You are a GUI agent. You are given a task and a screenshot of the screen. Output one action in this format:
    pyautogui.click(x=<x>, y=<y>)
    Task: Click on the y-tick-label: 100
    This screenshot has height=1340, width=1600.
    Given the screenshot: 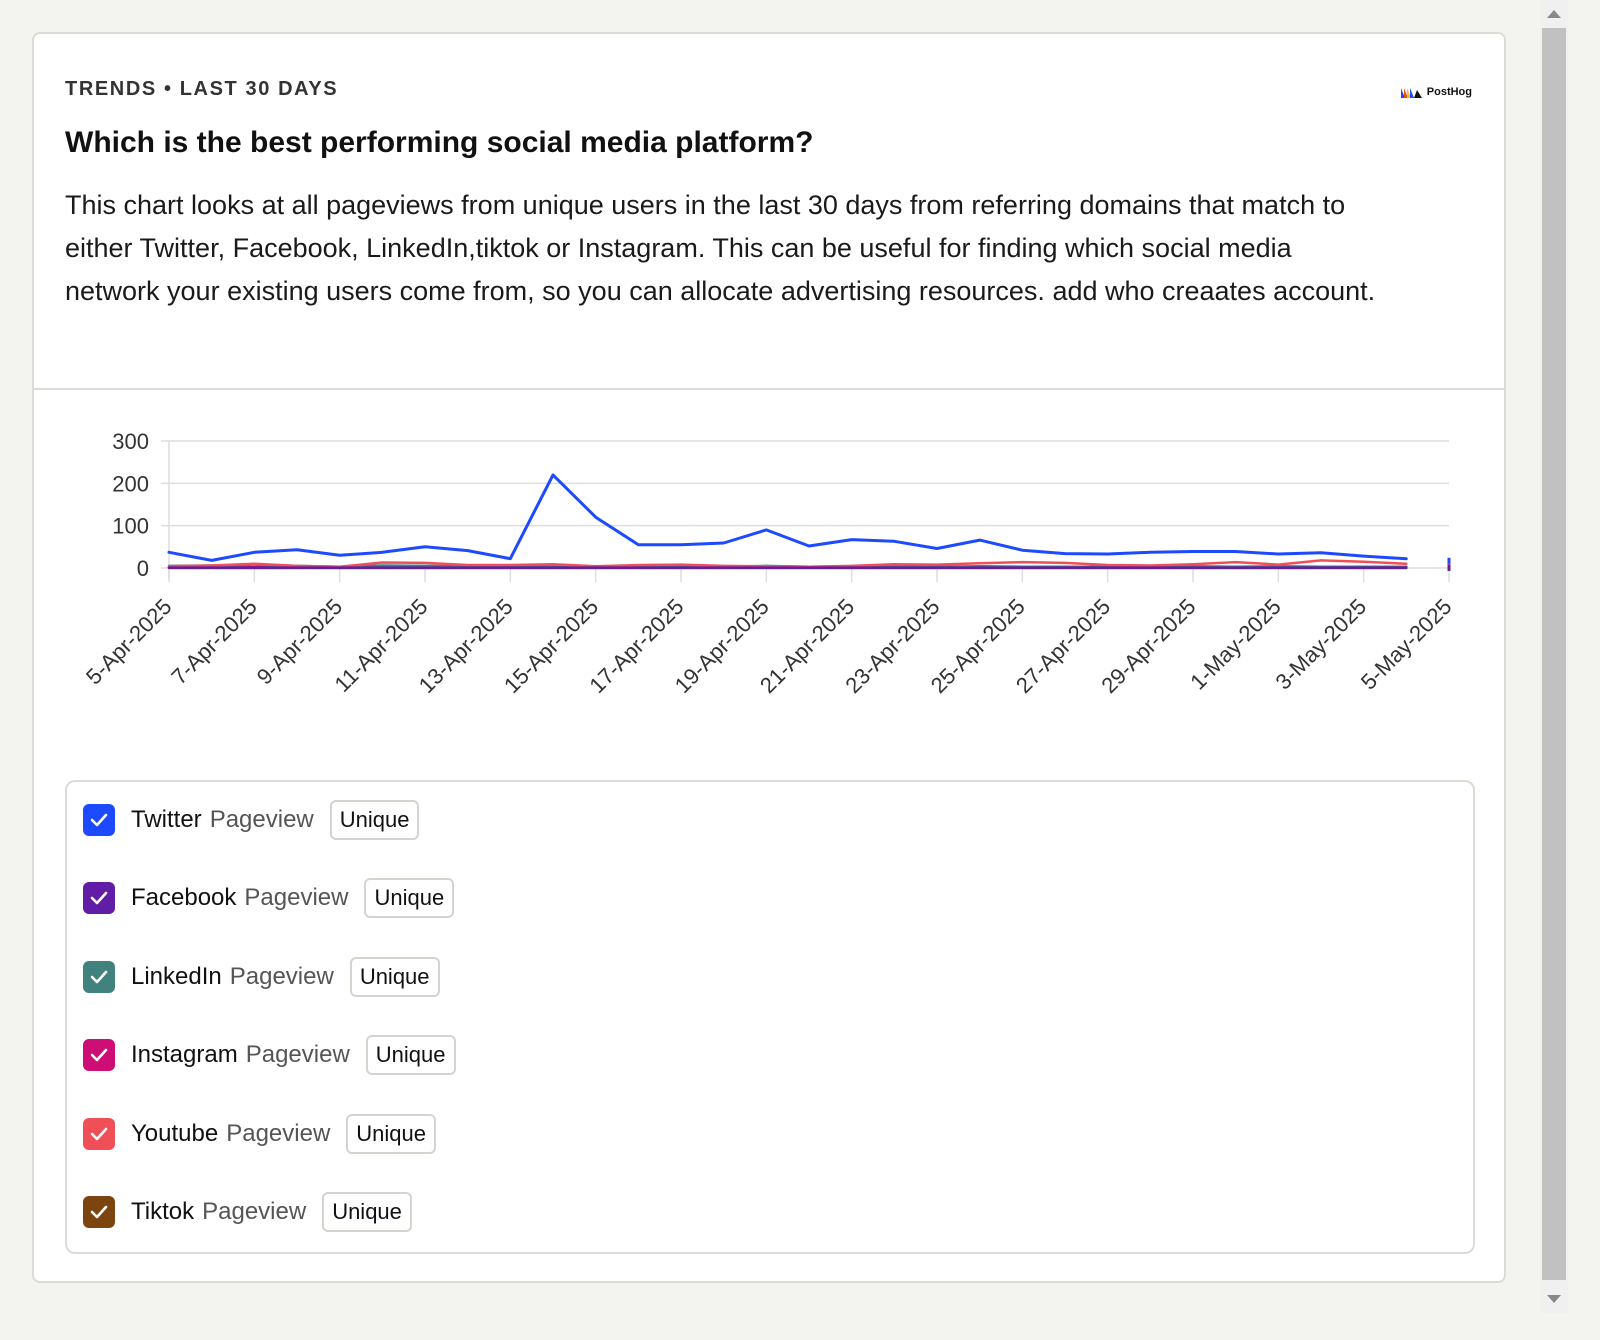 What is the action you would take?
    pyautogui.click(x=130, y=526)
    